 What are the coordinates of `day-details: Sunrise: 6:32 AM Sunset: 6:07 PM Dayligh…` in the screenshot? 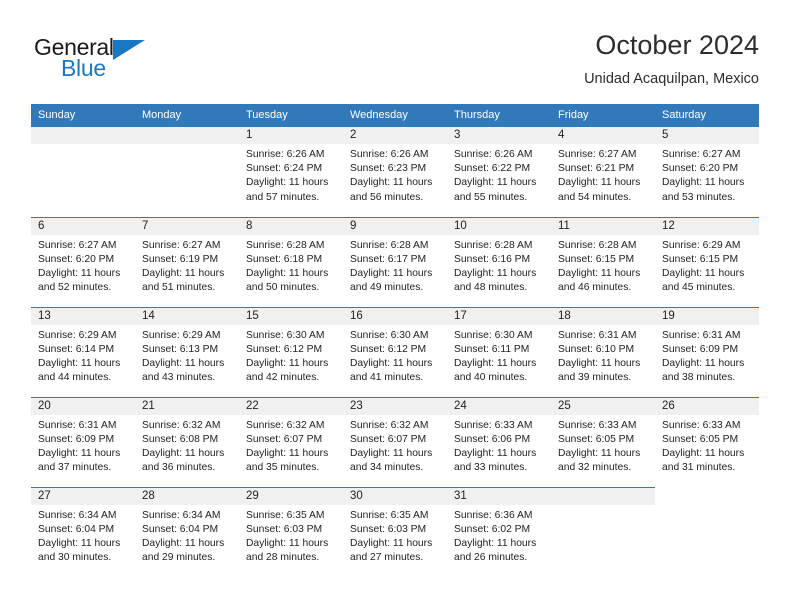 It's located at (395, 445).